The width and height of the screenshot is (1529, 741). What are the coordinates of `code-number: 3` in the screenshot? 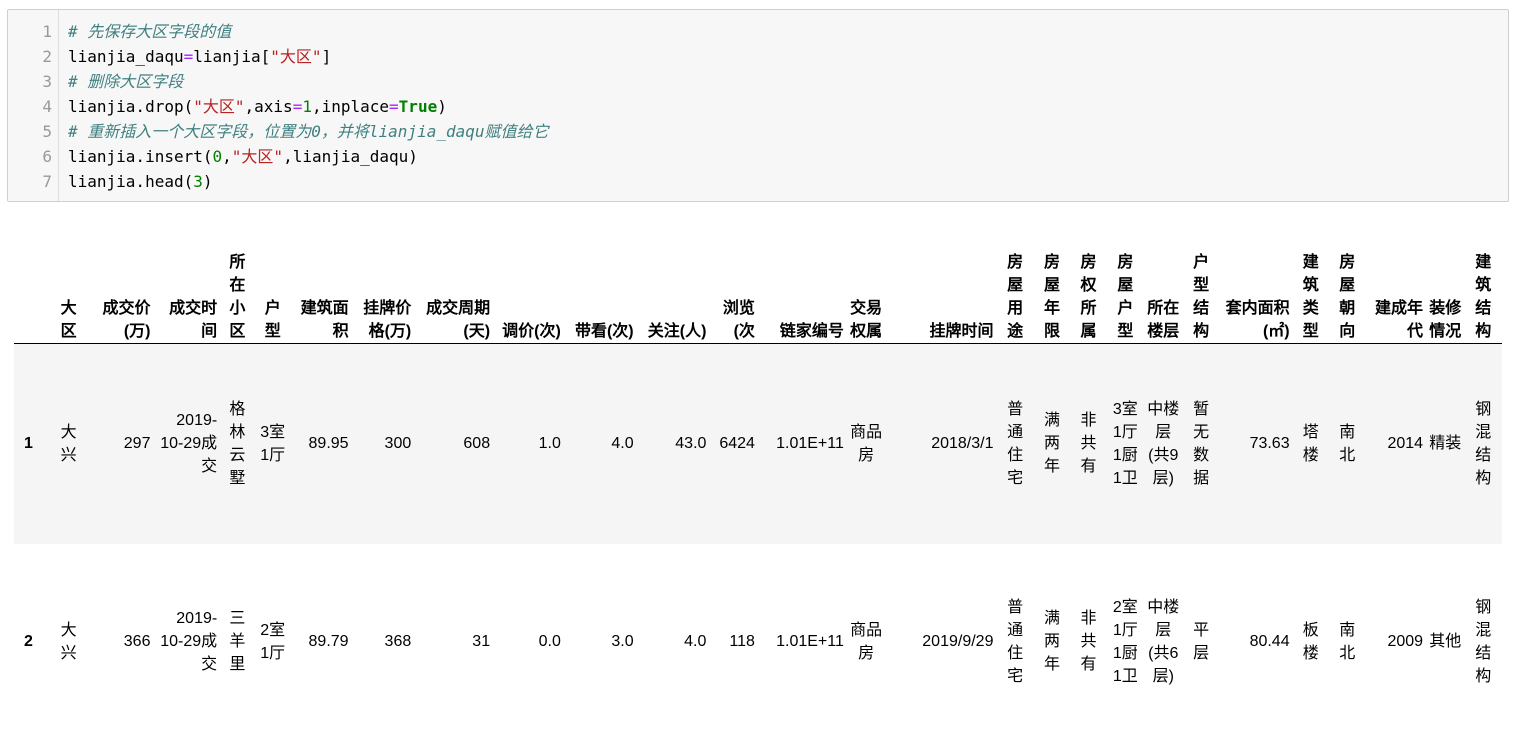 It's located at (198, 181).